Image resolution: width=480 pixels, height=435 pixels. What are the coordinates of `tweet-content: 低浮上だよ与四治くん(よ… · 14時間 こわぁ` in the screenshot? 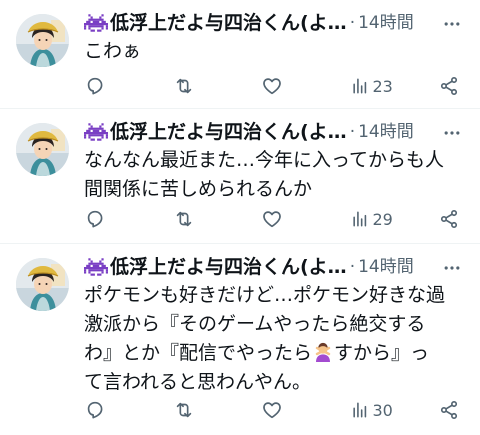 It's located at (275, 39).